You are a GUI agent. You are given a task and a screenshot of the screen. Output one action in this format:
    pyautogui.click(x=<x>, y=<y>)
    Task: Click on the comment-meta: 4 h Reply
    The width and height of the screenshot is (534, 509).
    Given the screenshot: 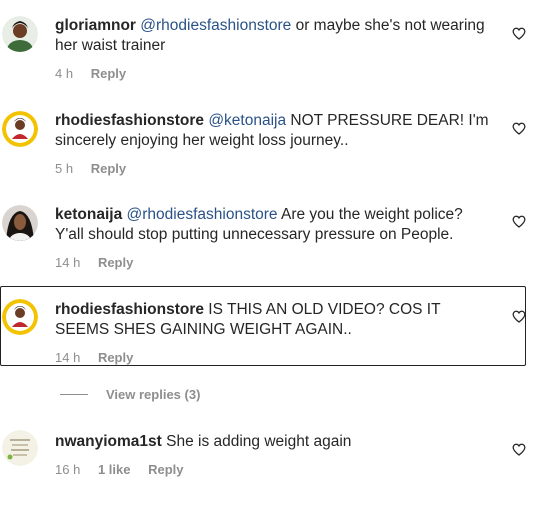 What is the action you would take?
    pyautogui.click(x=97, y=73)
    